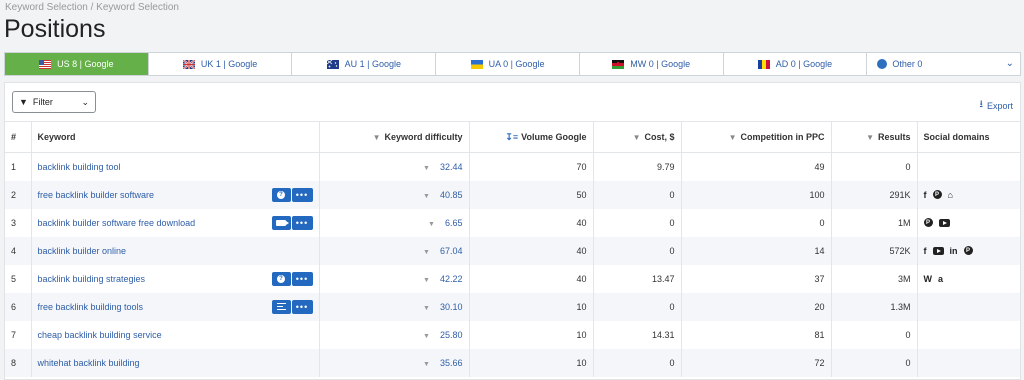 The image size is (1024, 380). What do you see at coordinates (393, 137) in the screenshot?
I see `col-keyword-difficulty: ▼ Keyword difficulty` at bounding box center [393, 137].